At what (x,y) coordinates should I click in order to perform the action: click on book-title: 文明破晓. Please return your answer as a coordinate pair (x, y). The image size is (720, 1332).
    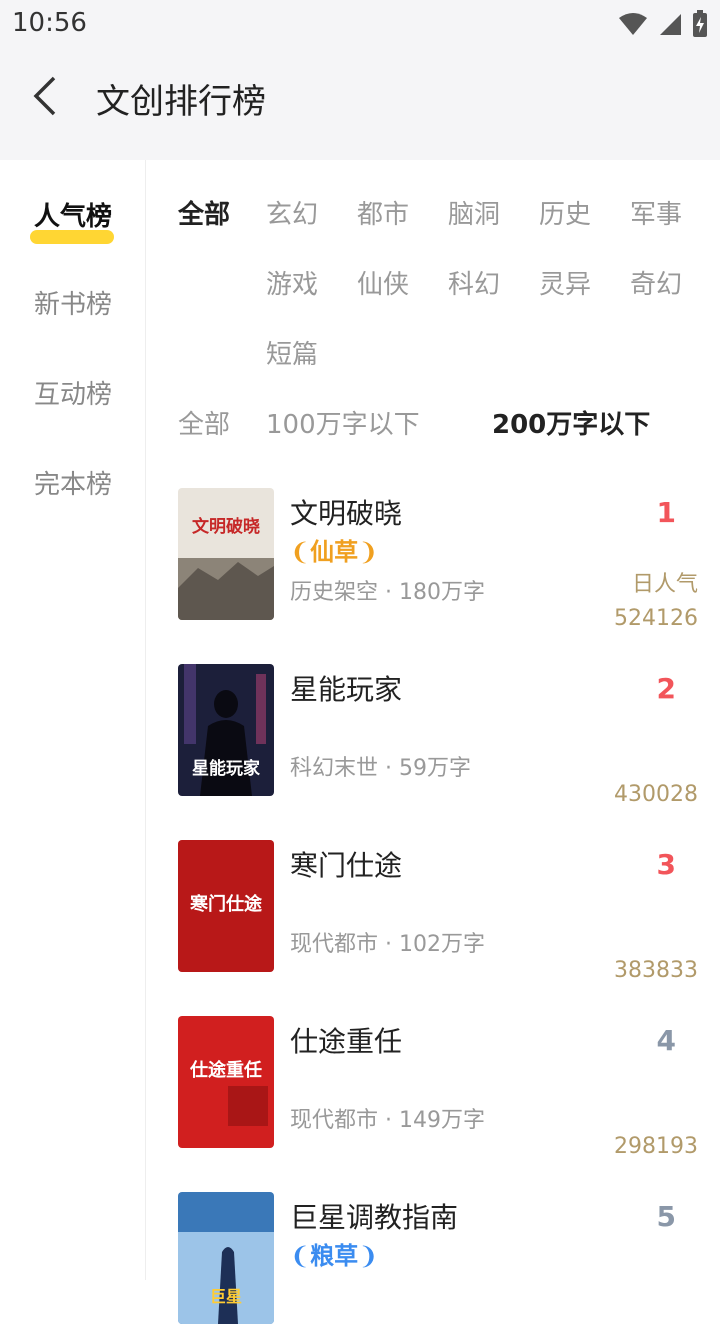
    Looking at the image, I should click on (346, 513).